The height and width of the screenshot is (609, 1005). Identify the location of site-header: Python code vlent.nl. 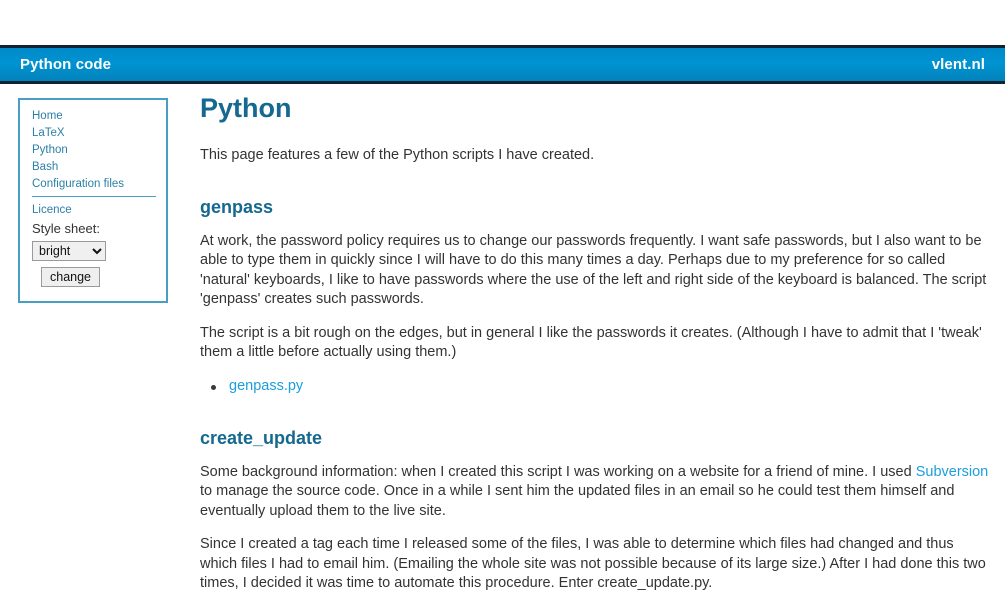
(502, 64).